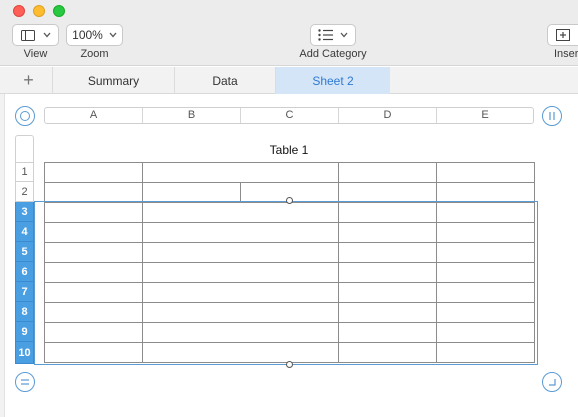 This screenshot has height=417, width=578. Describe the element at coordinates (24, 252) in the screenshot. I see `row-header-5: 5` at that location.